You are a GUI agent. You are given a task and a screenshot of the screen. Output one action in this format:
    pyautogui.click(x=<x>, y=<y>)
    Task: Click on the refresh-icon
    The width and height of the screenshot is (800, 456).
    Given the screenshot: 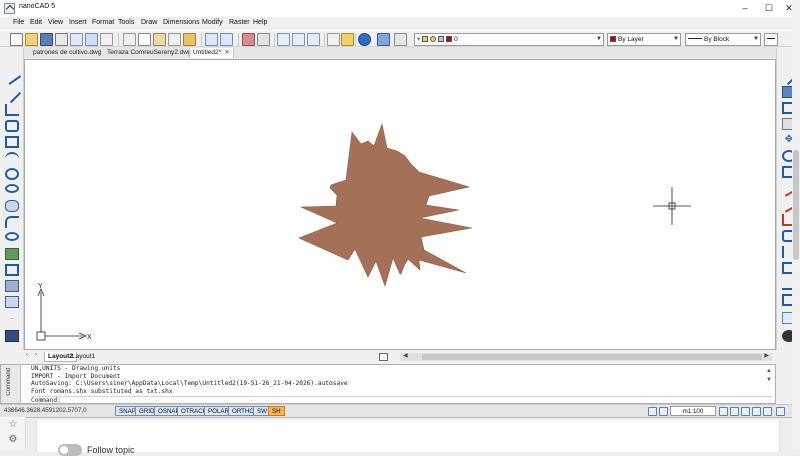 What is the action you would take?
    pyautogui.click(x=756, y=411)
    